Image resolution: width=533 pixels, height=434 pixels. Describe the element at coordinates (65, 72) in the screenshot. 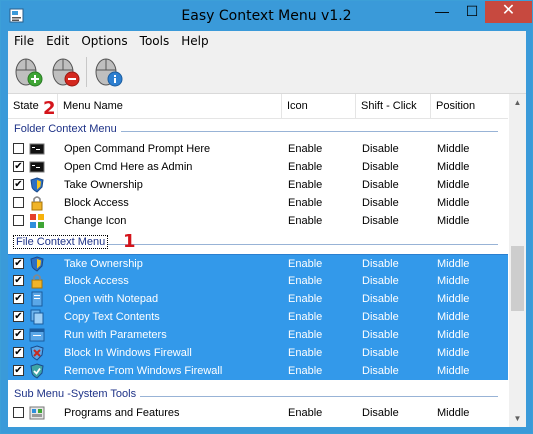

I see `mouse-remove-icon` at that location.